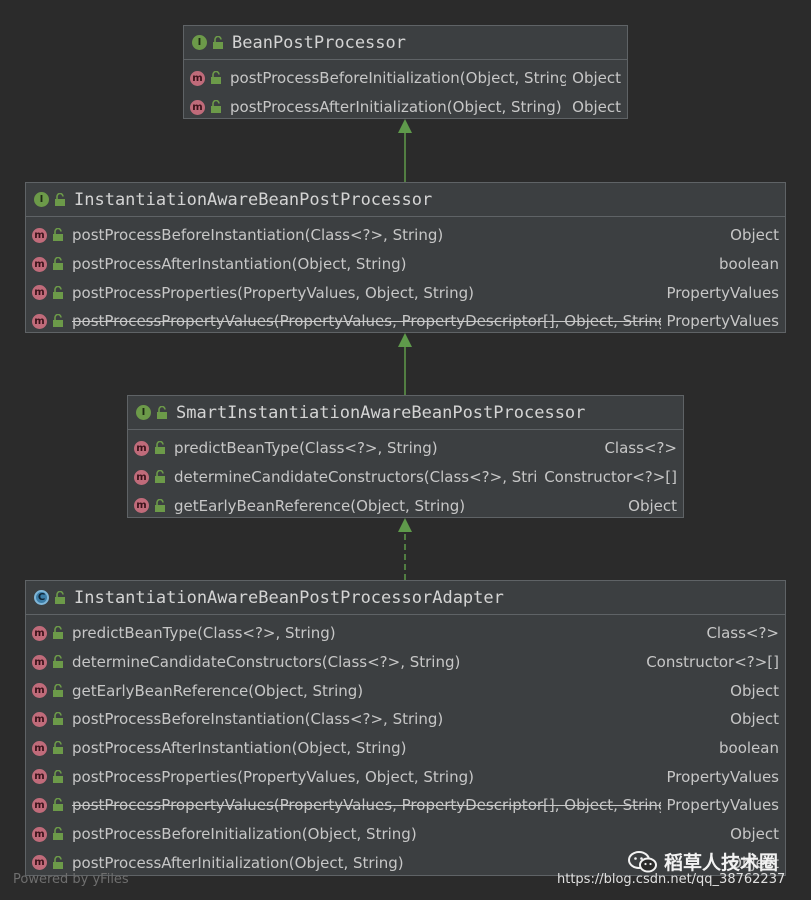  I want to click on powered-by-label: Powered by yFiles, so click(71, 879).